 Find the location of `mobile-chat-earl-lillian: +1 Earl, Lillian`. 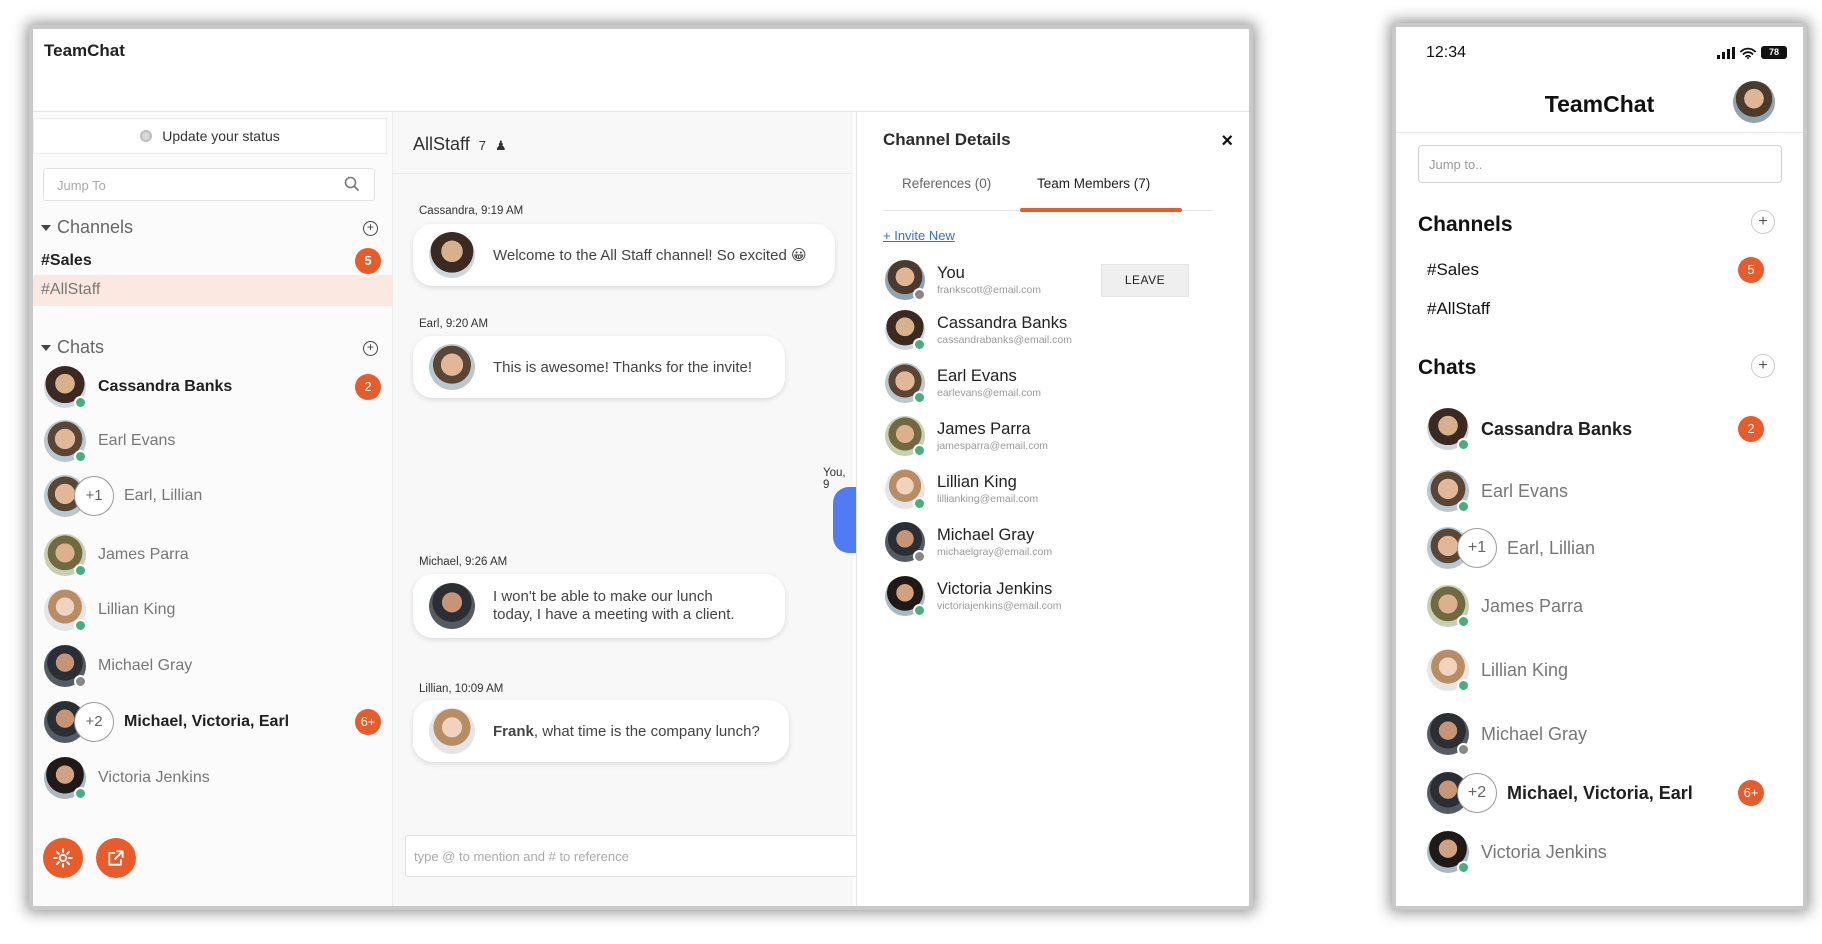

mobile-chat-earl-lillian: +1 Earl, Lillian is located at coordinates (1597, 548).